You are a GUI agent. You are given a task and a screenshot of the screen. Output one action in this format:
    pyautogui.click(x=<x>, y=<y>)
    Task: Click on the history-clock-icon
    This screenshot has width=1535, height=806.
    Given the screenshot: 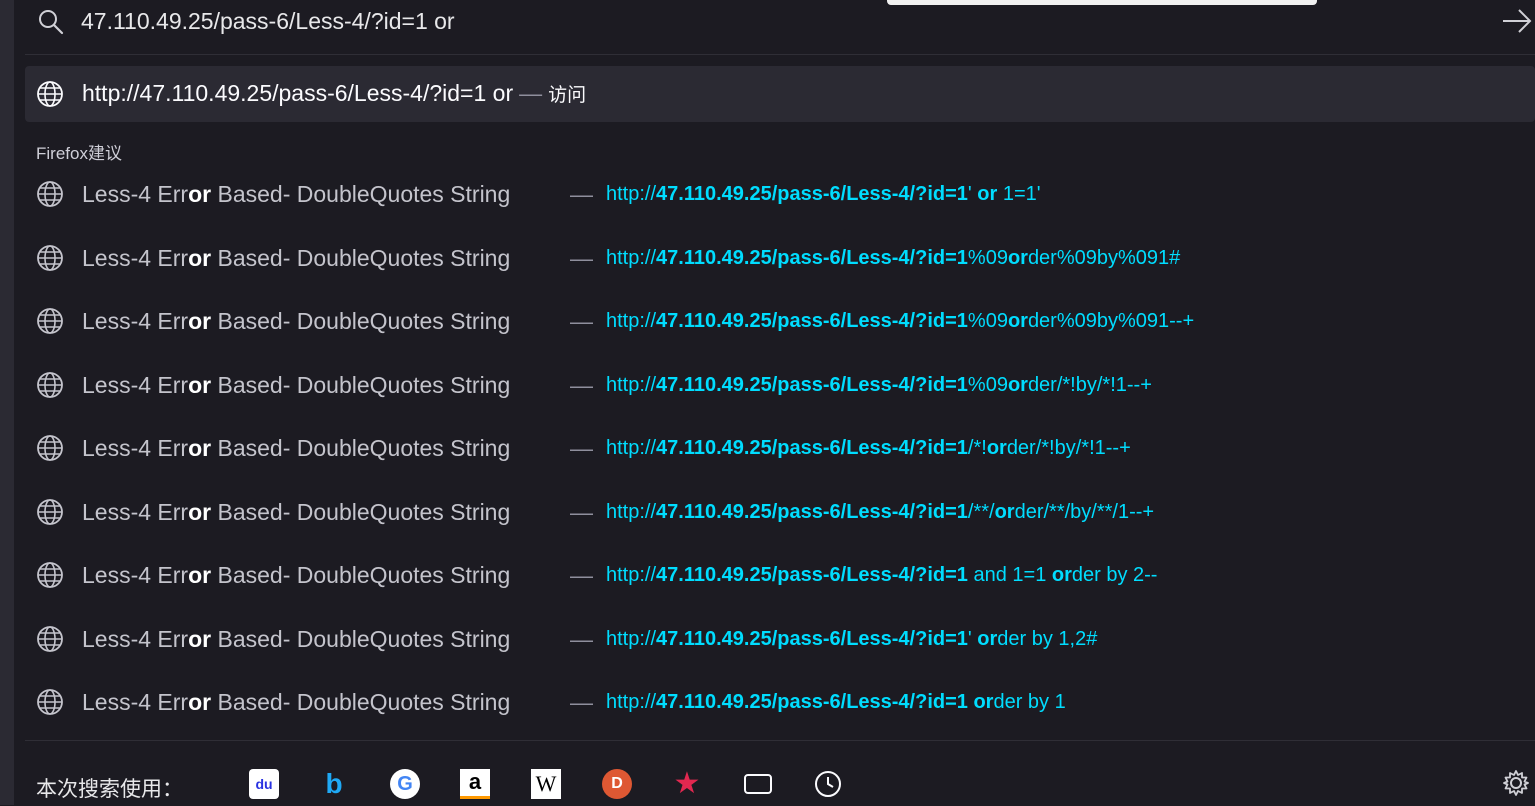 What is the action you would take?
    pyautogui.click(x=828, y=784)
    